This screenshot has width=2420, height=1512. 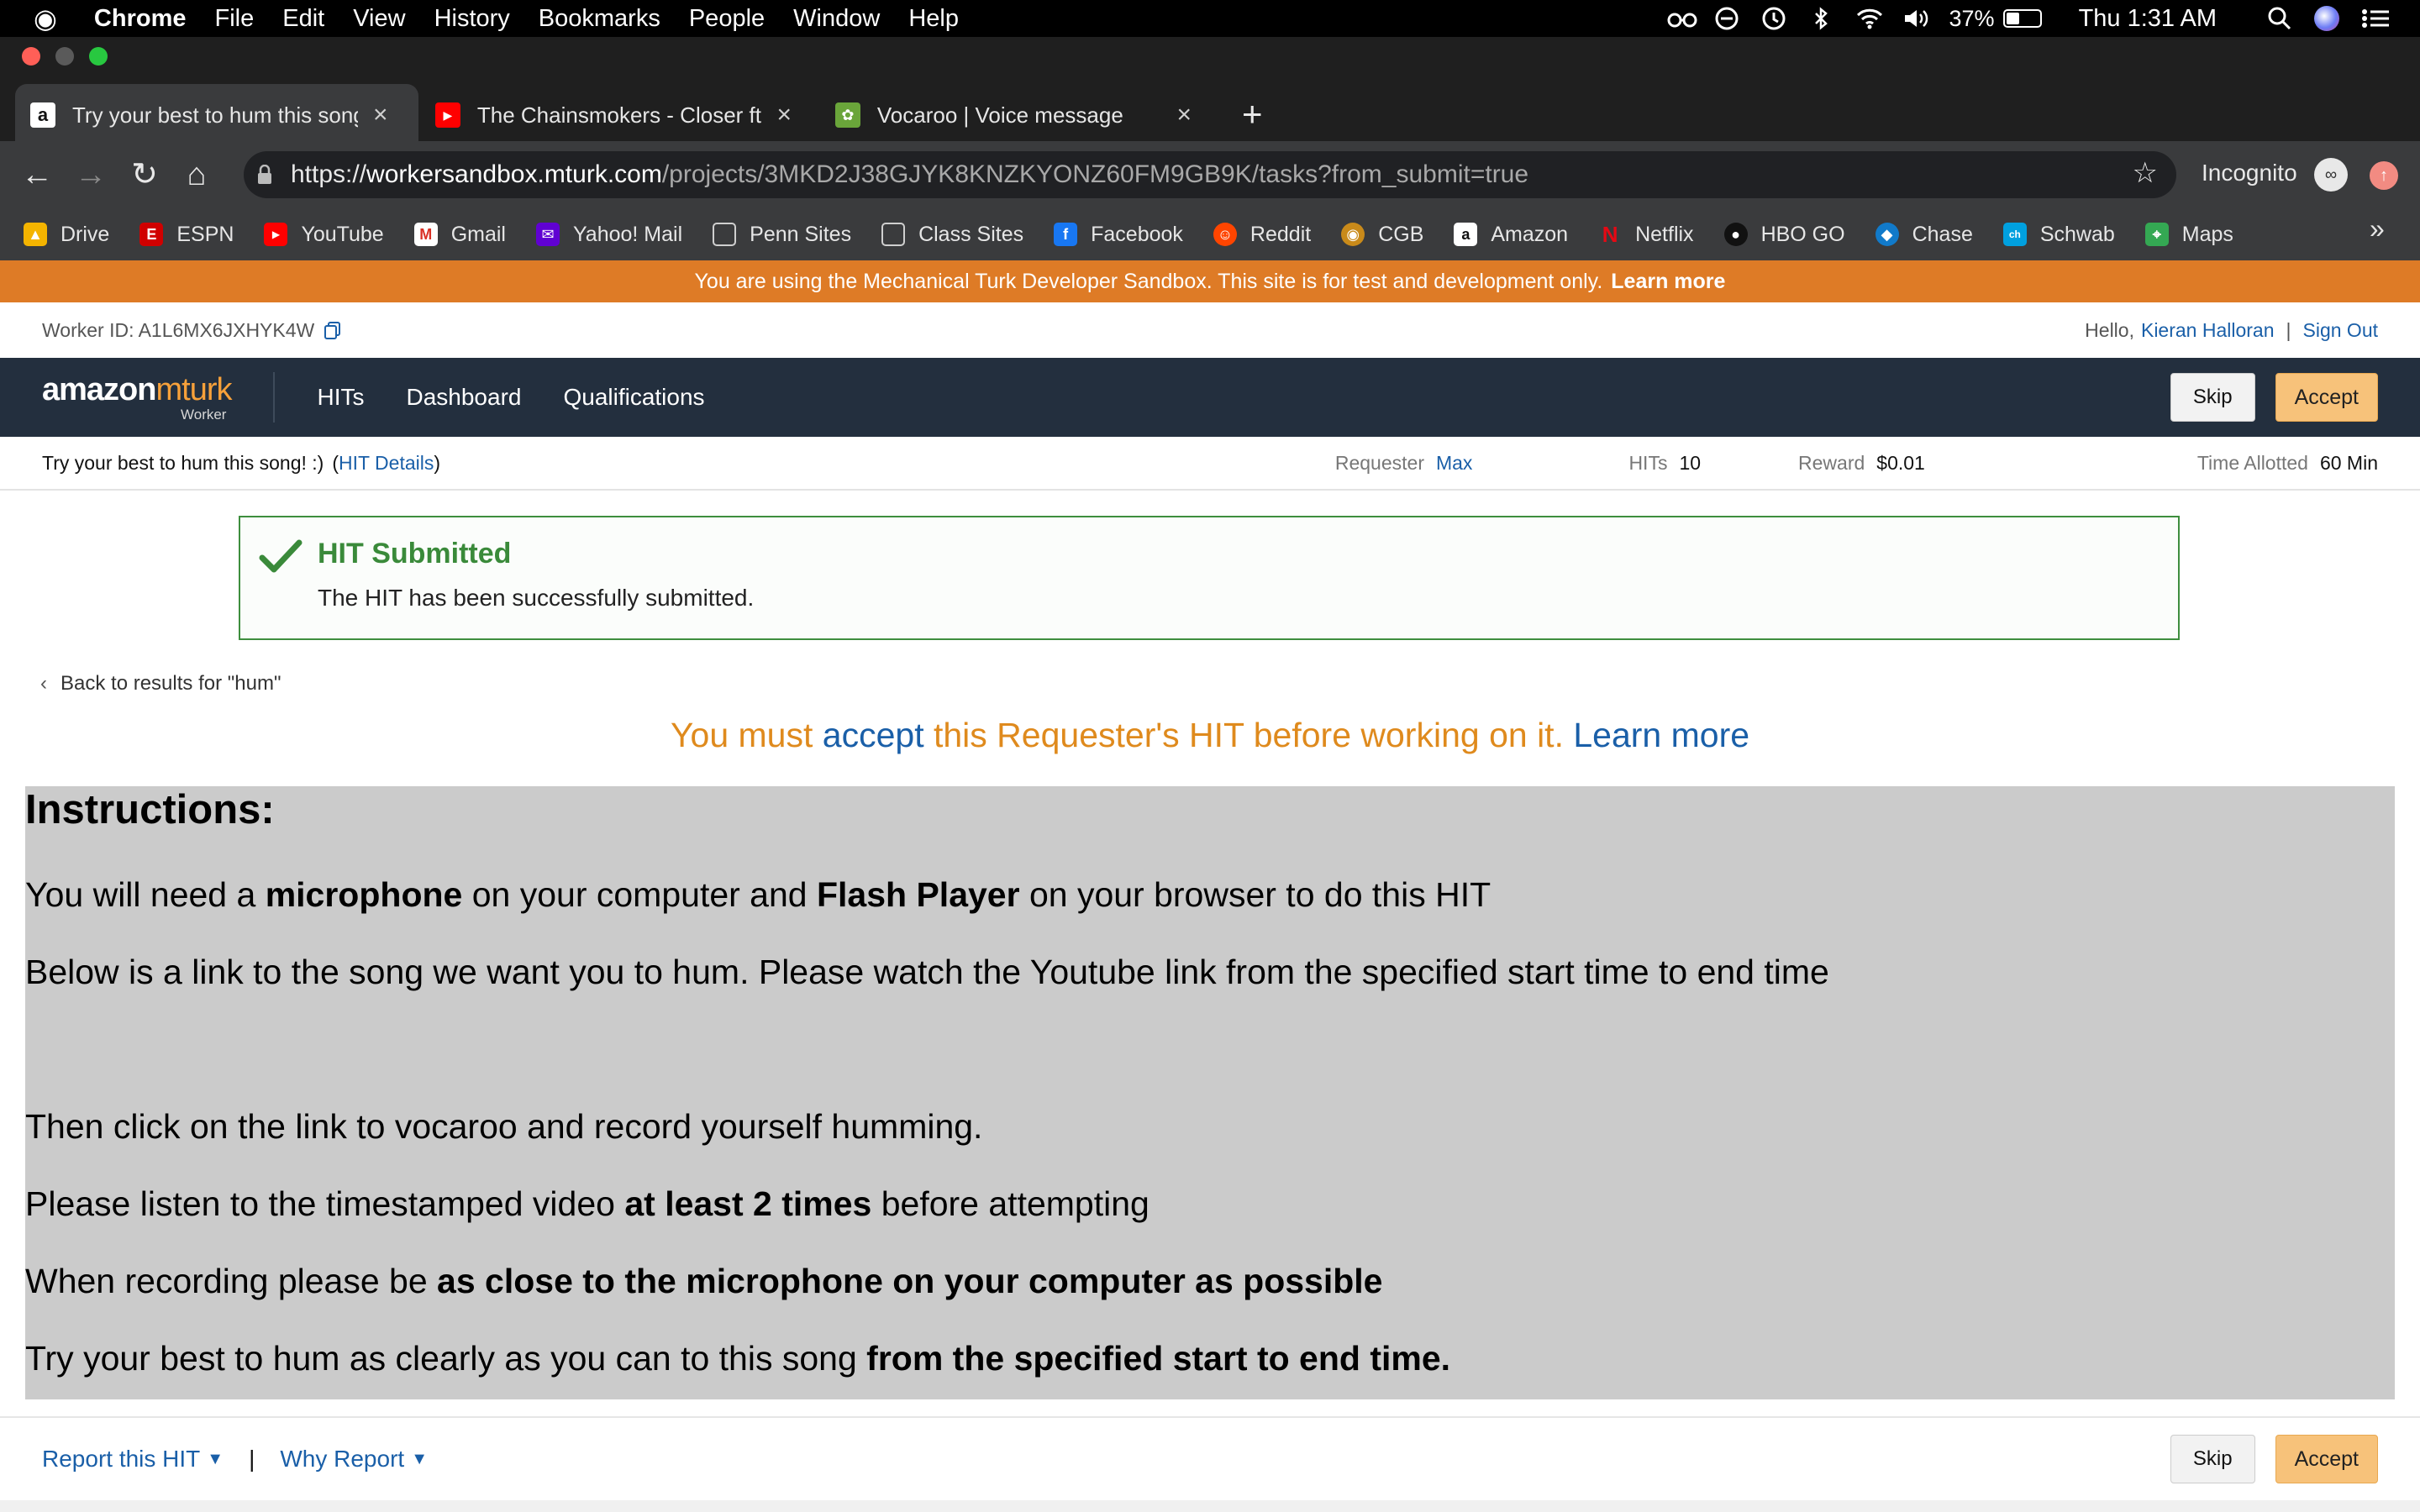 I want to click on folder-icon, so click(x=894, y=234).